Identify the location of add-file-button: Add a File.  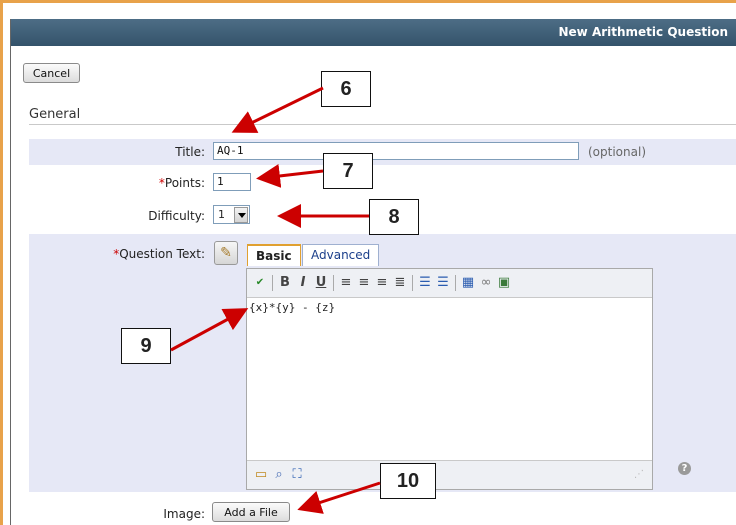
(251, 512).